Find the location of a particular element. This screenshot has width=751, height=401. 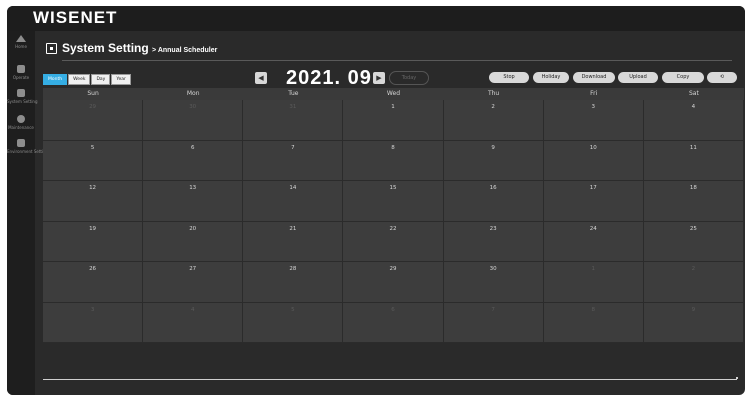

day-number: 15 is located at coordinates (393, 188).